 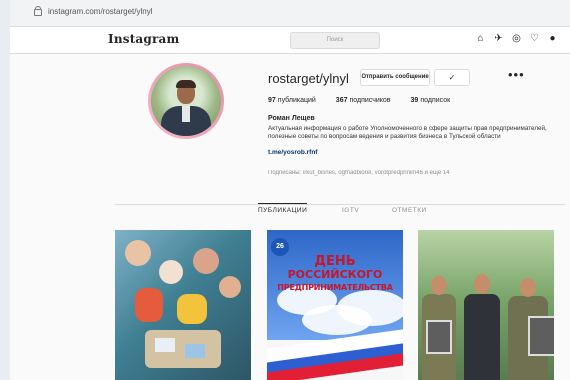 What do you see at coordinates (291, 118) in the screenshot?
I see `profile-full-name: Роман Лещев` at bounding box center [291, 118].